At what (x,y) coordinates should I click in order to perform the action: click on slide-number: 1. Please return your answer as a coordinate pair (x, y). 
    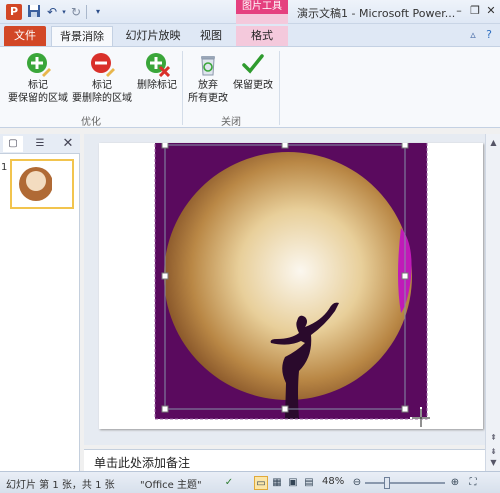
    Looking at the image, I should click on (4, 167).